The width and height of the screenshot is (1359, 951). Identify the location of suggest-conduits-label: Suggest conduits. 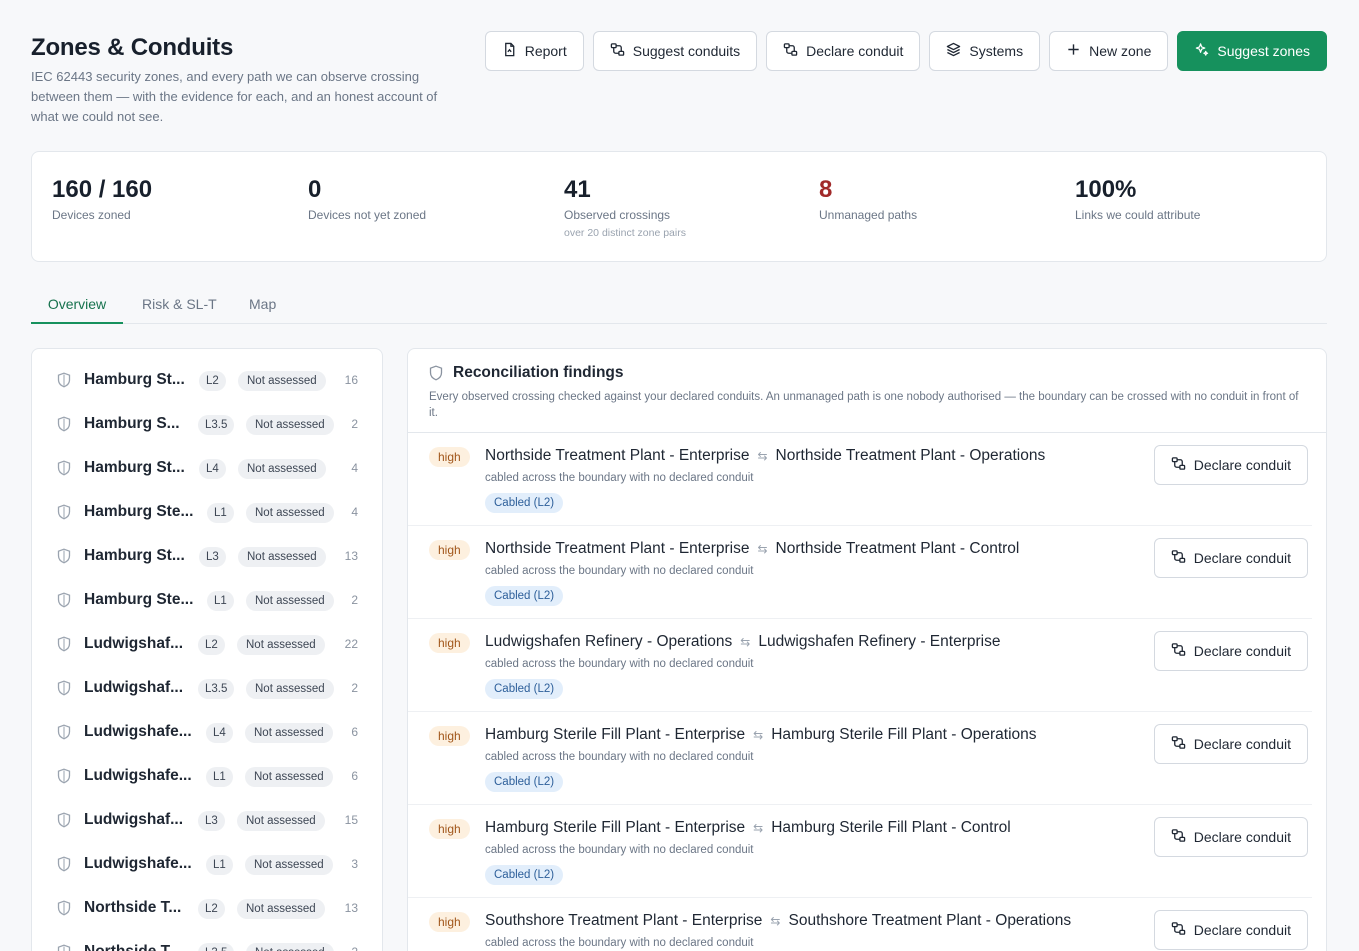
(686, 51).